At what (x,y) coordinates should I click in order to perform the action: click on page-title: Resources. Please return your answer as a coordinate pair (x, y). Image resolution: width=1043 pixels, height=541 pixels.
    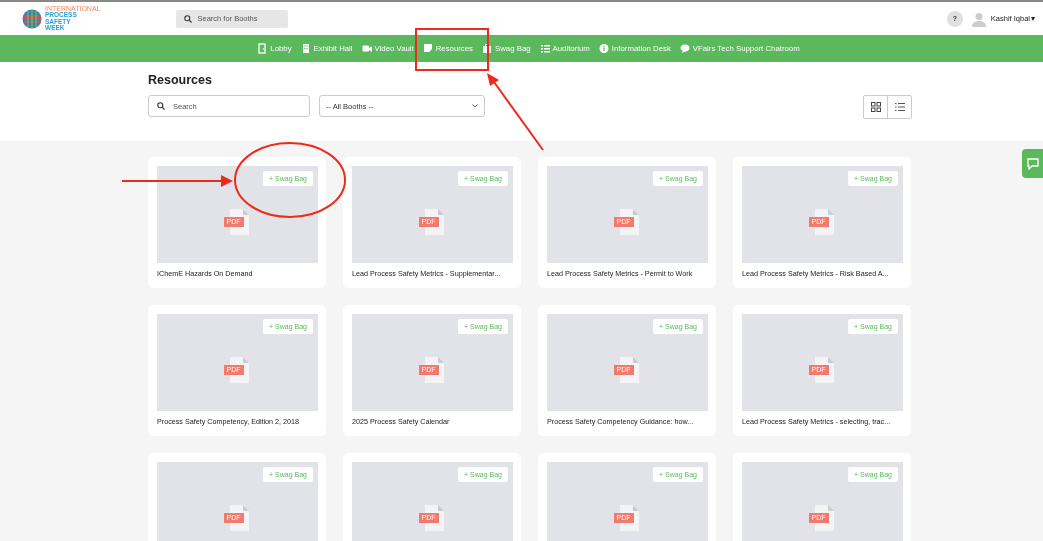
    Looking at the image, I should click on (180, 80).